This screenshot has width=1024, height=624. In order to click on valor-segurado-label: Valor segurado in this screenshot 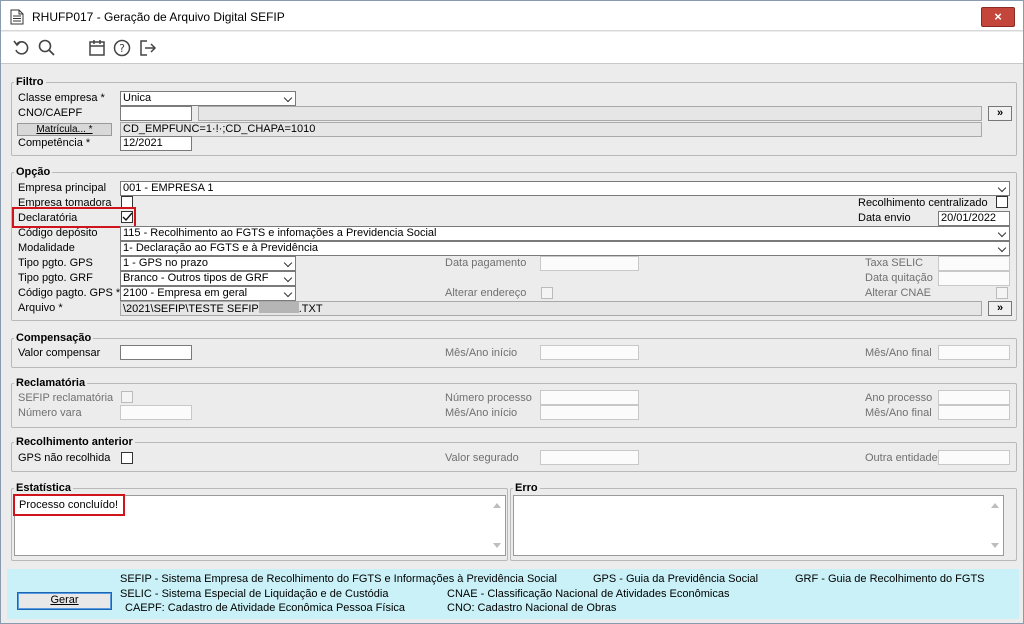, I will do `click(482, 458)`.